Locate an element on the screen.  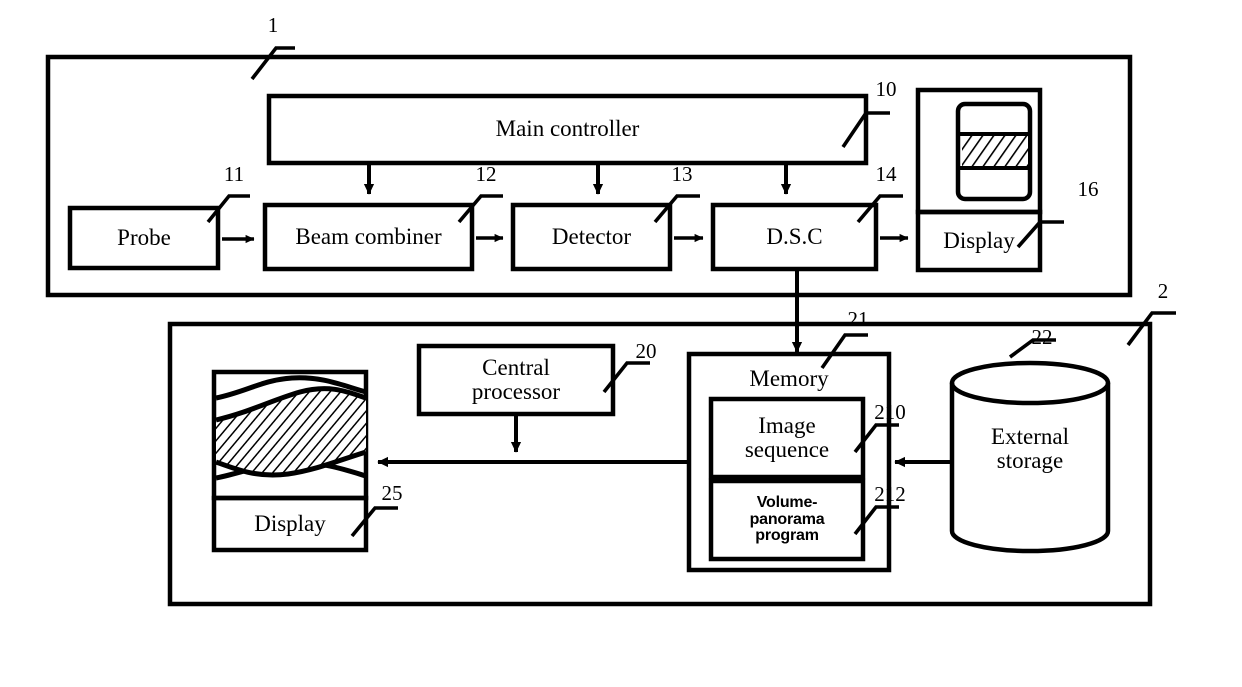
display-25-block-label: Display is located at coordinates (290, 523).